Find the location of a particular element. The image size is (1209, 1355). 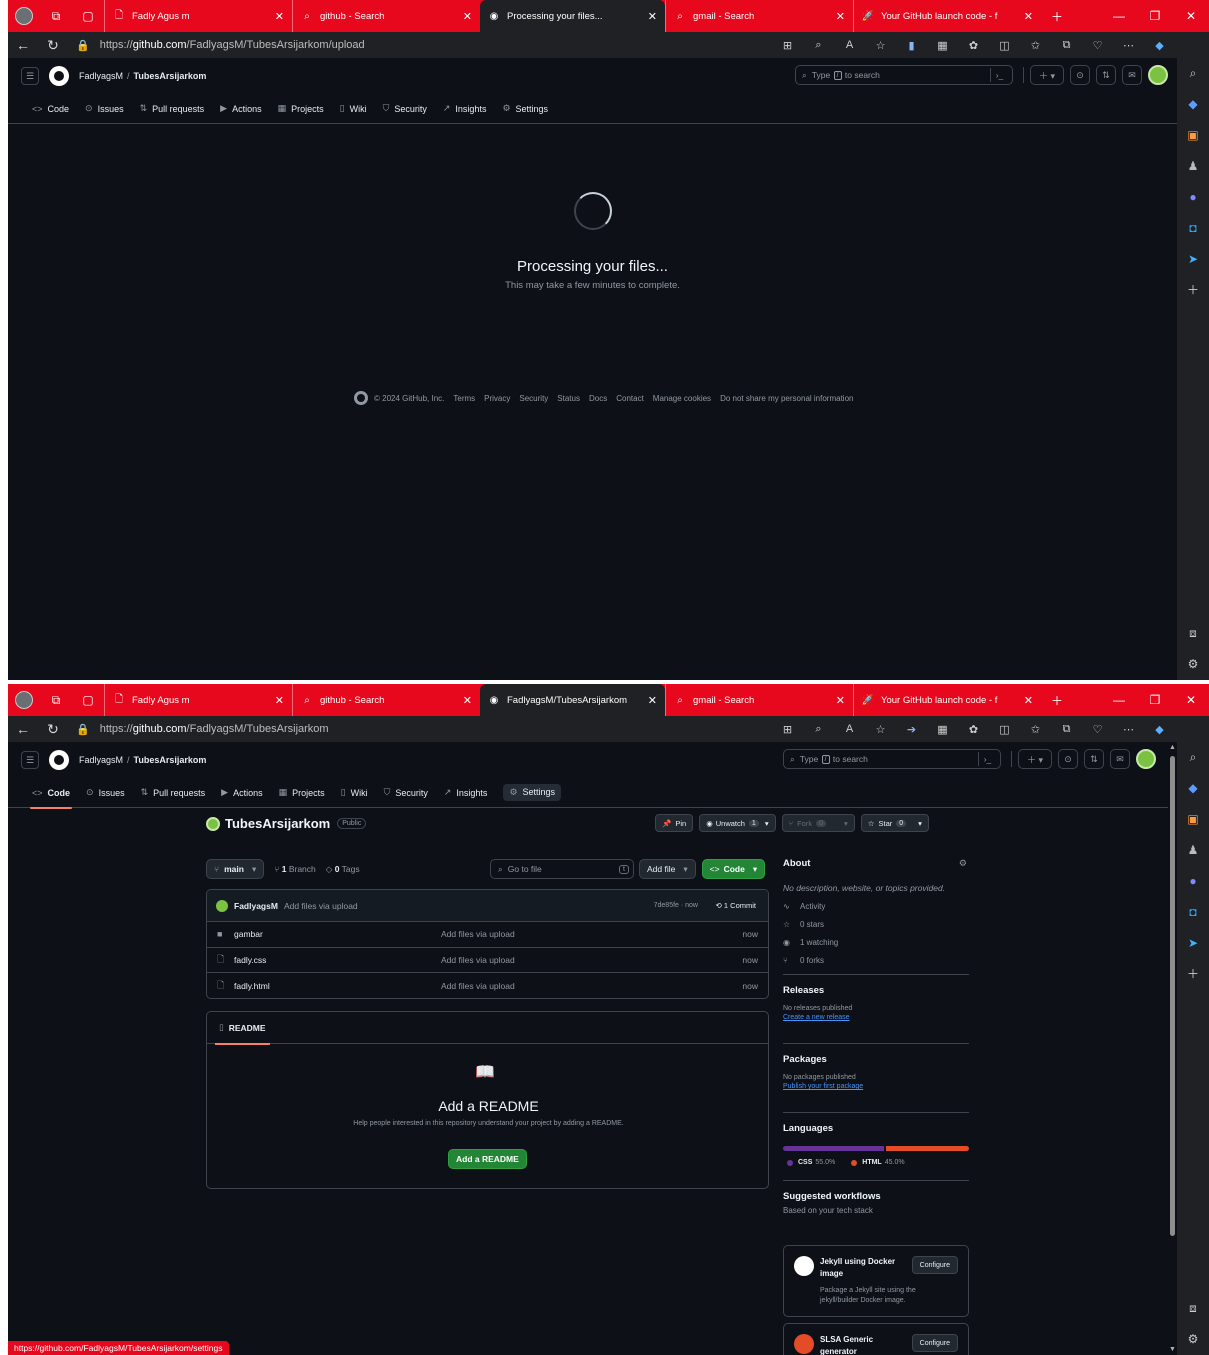

footer-link: Security is located at coordinates (533, 398).